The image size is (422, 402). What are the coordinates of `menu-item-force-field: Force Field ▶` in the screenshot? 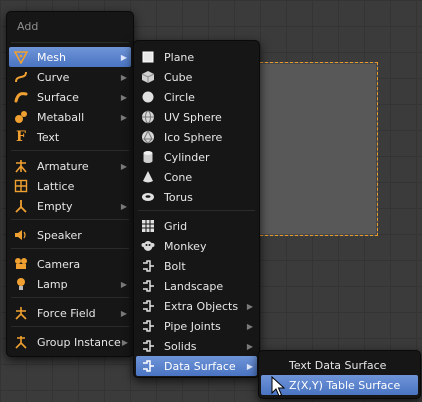 It's located at (70, 313).